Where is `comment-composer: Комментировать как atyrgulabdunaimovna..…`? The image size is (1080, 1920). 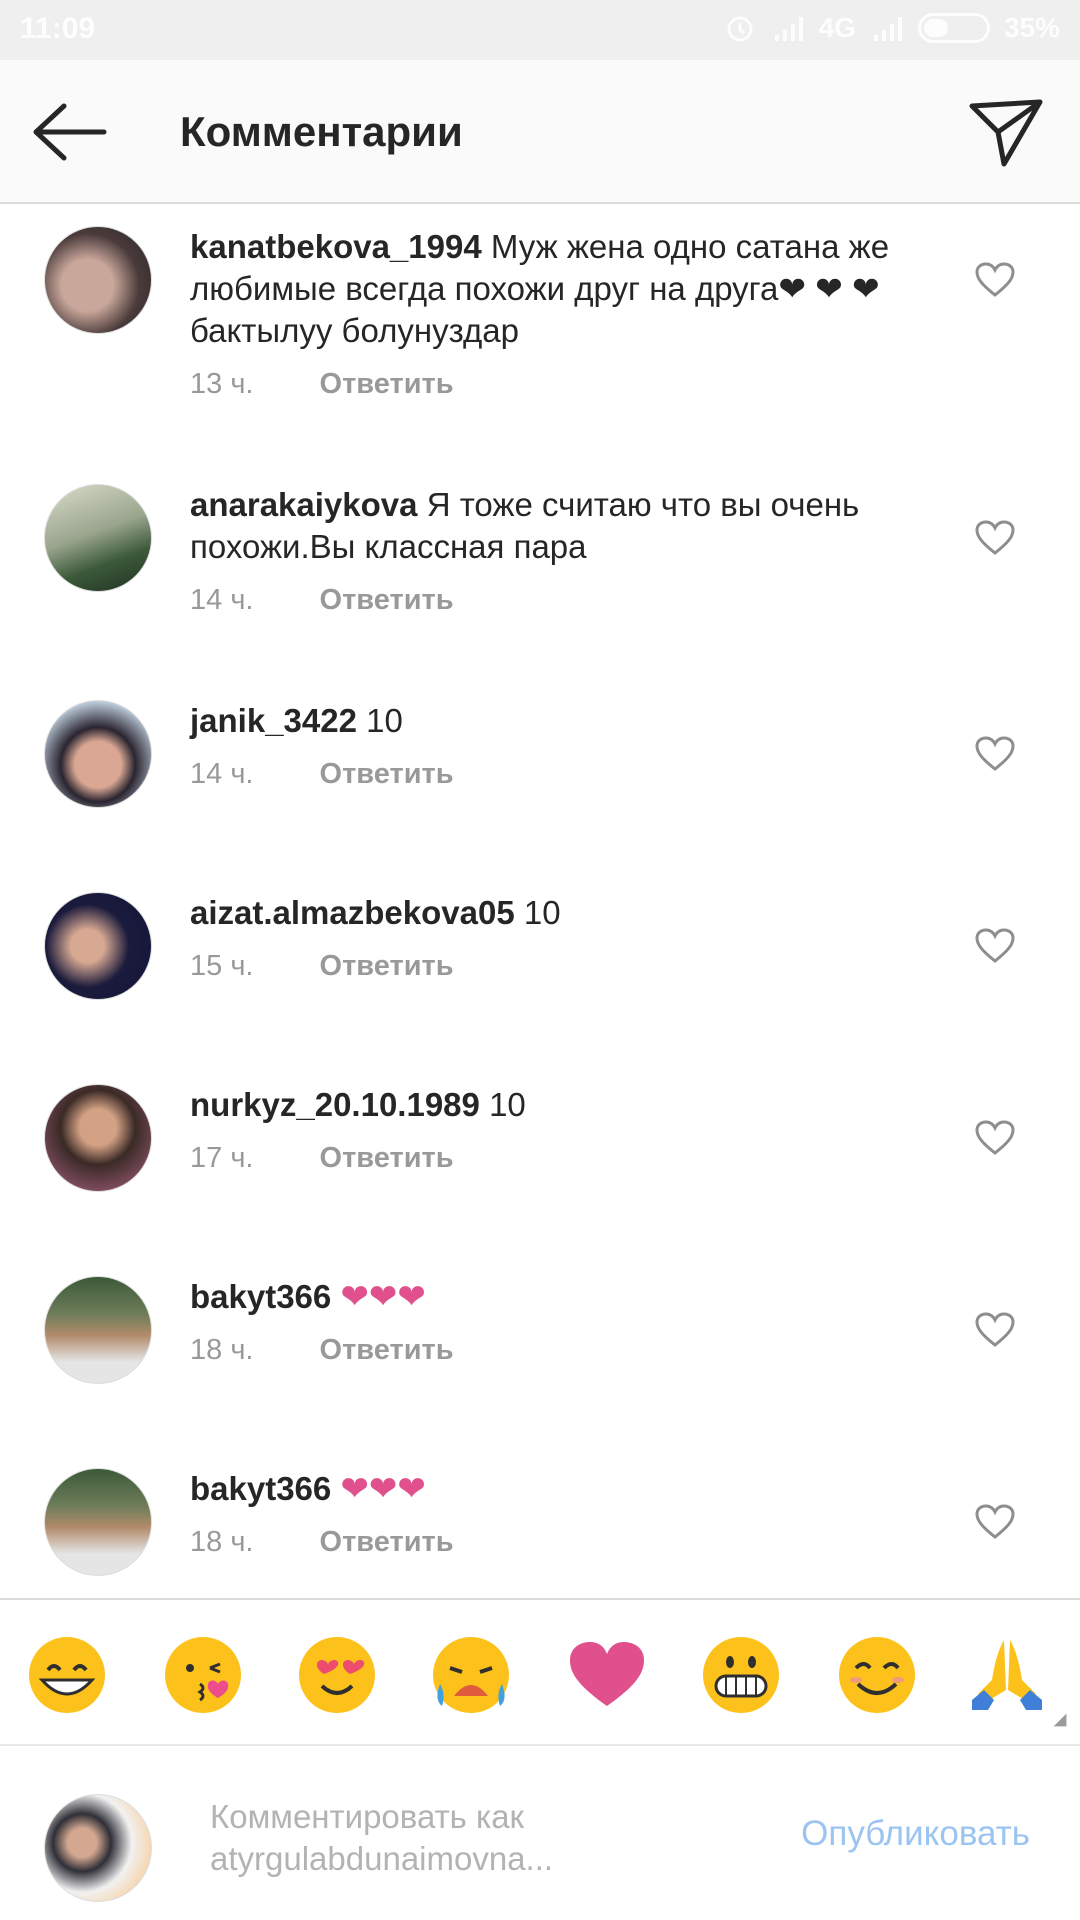 comment-composer: Комментировать как atyrgulabdunaimovna..… is located at coordinates (540, 1834).